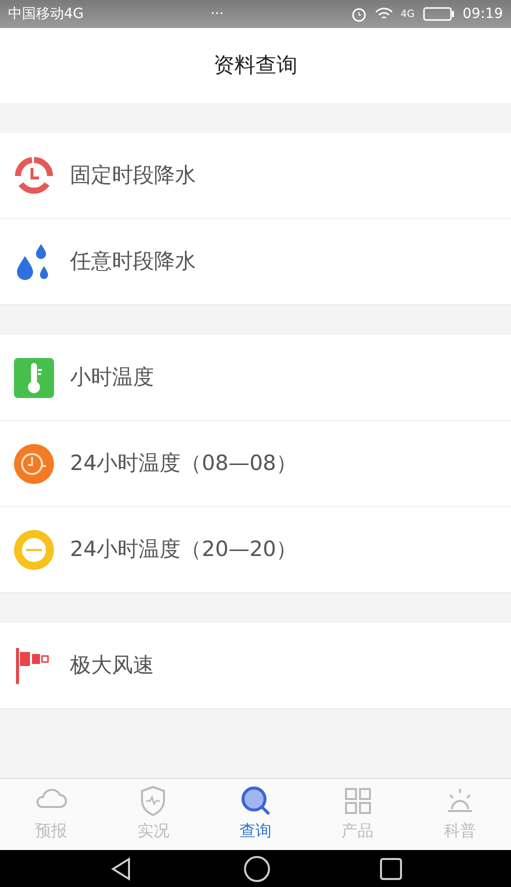 This screenshot has height=887, width=511. What do you see at coordinates (255, 814) in the screenshot?
I see `tab: 查询` at bounding box center [255, 814].